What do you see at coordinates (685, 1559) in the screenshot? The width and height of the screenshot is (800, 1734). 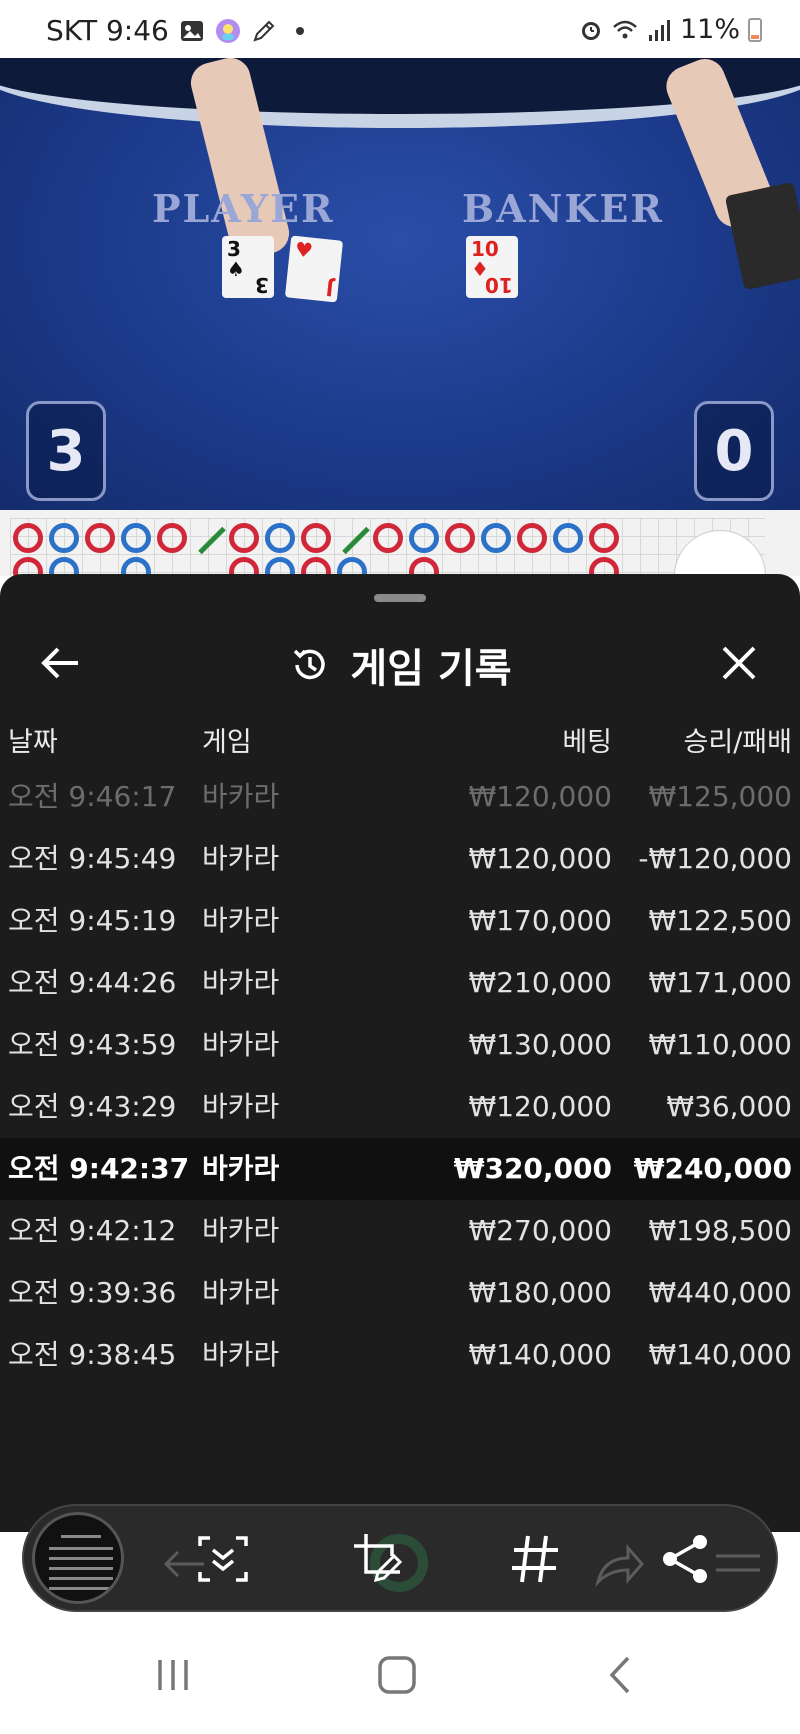 I see `share-icon` at bounding box center [685, 1559].